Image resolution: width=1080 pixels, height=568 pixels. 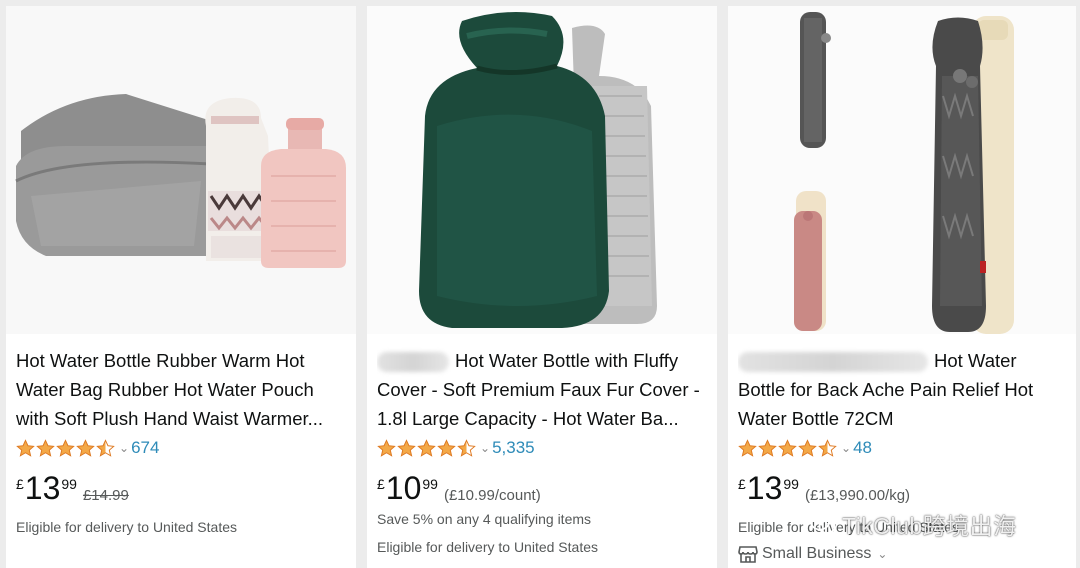 I want to click on small-business-badge: Small Business ⌄, so click(x=812, y=554).